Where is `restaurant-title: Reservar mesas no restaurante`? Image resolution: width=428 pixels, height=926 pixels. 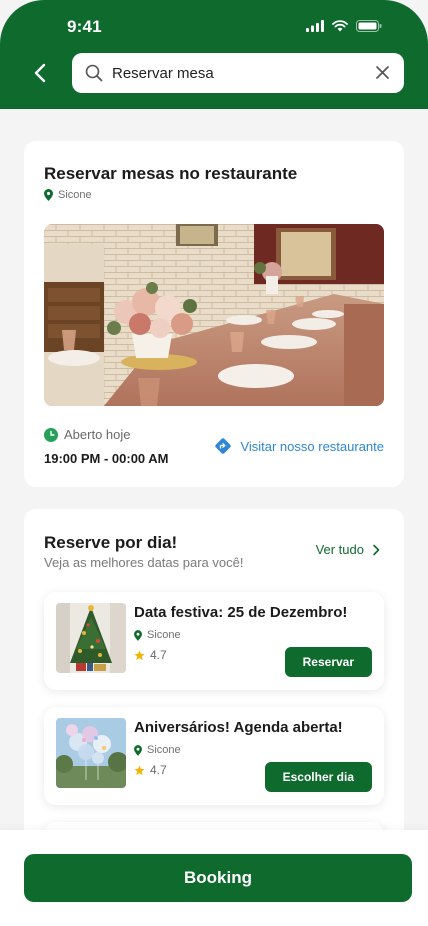 restaurant-title: Reservar mesas no restaurante is located at coordinates (171, 173).